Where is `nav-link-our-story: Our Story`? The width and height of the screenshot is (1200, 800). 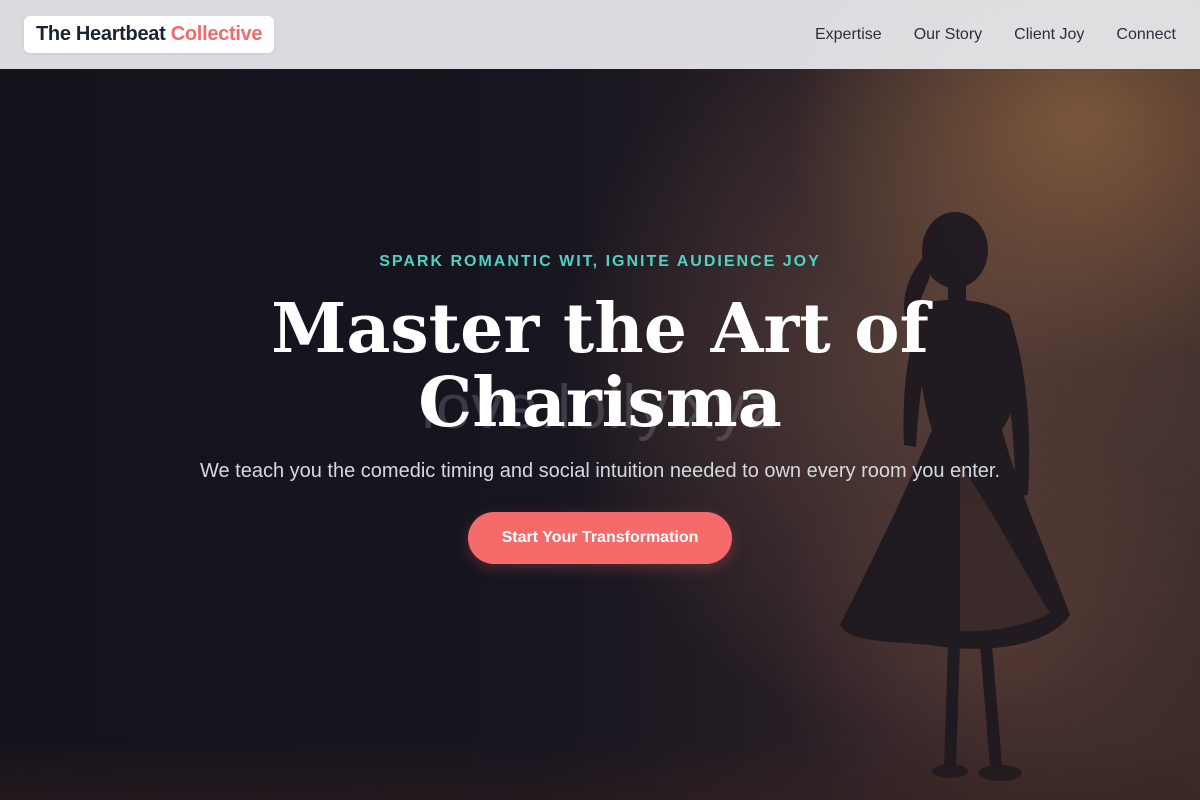 nav-link-our-story: Our Story is located at coordinates (948, 35).